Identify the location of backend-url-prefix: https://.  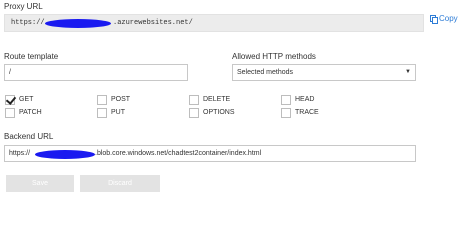
(20, 153).